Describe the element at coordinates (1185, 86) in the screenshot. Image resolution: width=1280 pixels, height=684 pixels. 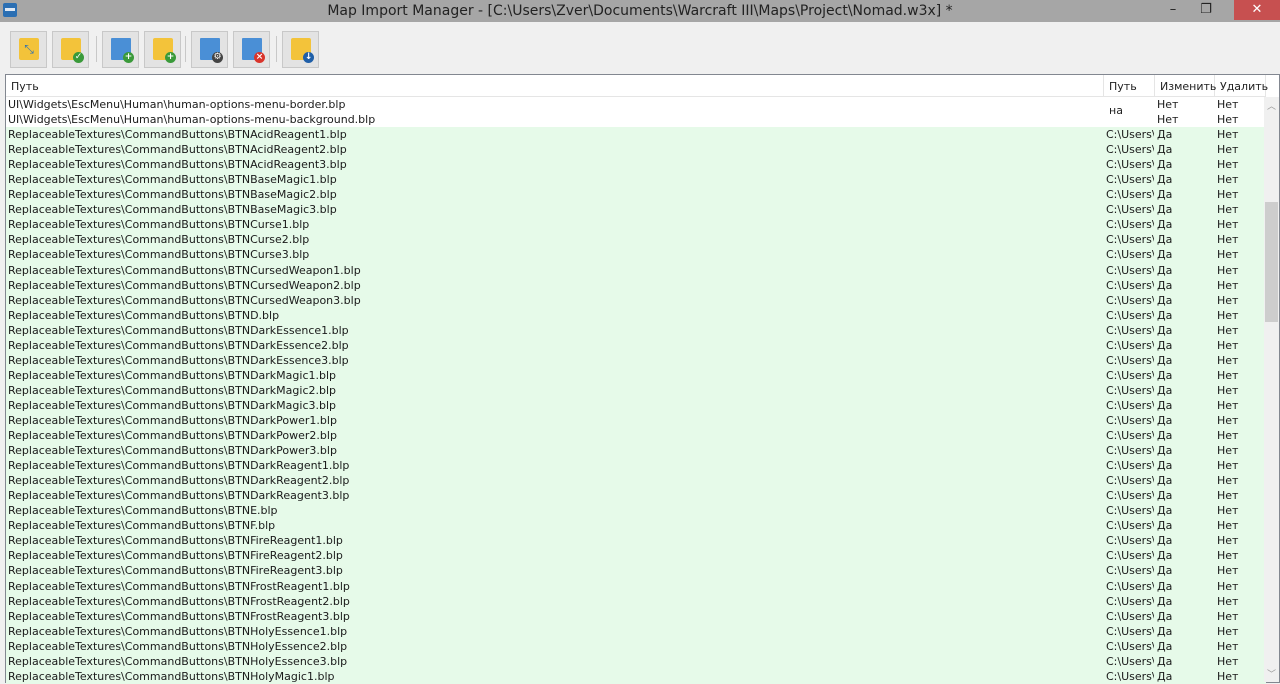
I see `column-header-modify: Изменить` at that location.